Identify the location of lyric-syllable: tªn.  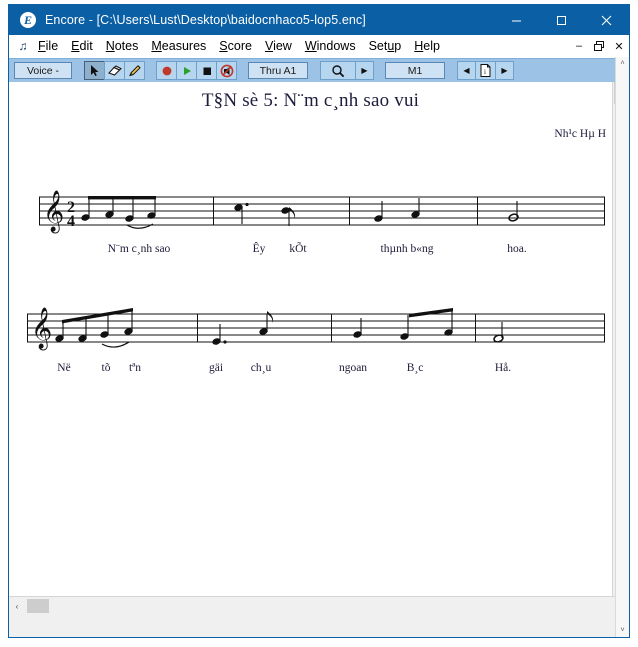
(135, 368).